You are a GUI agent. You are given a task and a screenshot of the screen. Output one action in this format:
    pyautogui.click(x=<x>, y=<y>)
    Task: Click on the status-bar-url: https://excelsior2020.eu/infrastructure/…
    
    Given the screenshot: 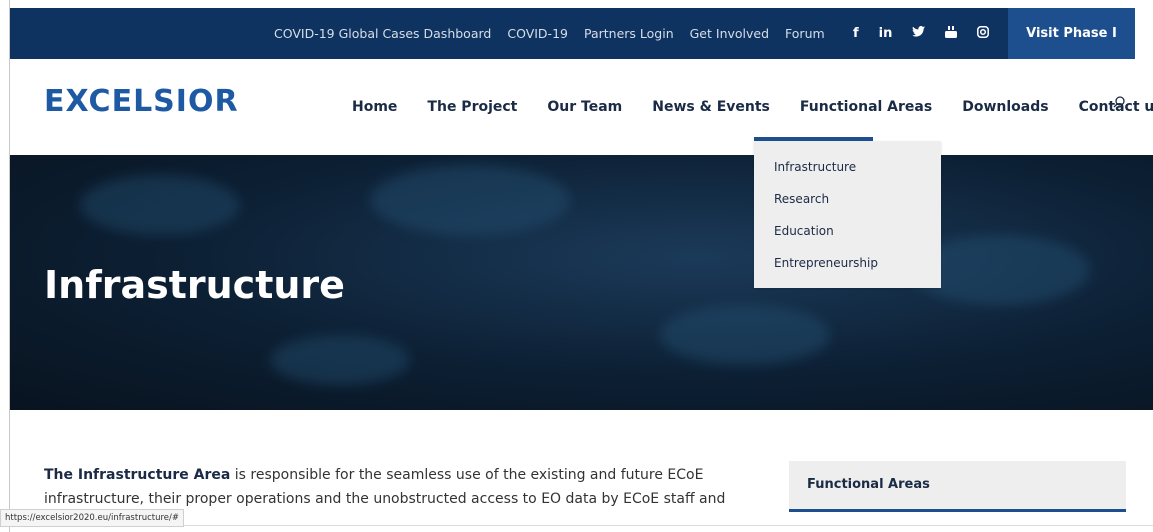 What is the action you would take?
    pyautogui.click(x=92, y=518)
    